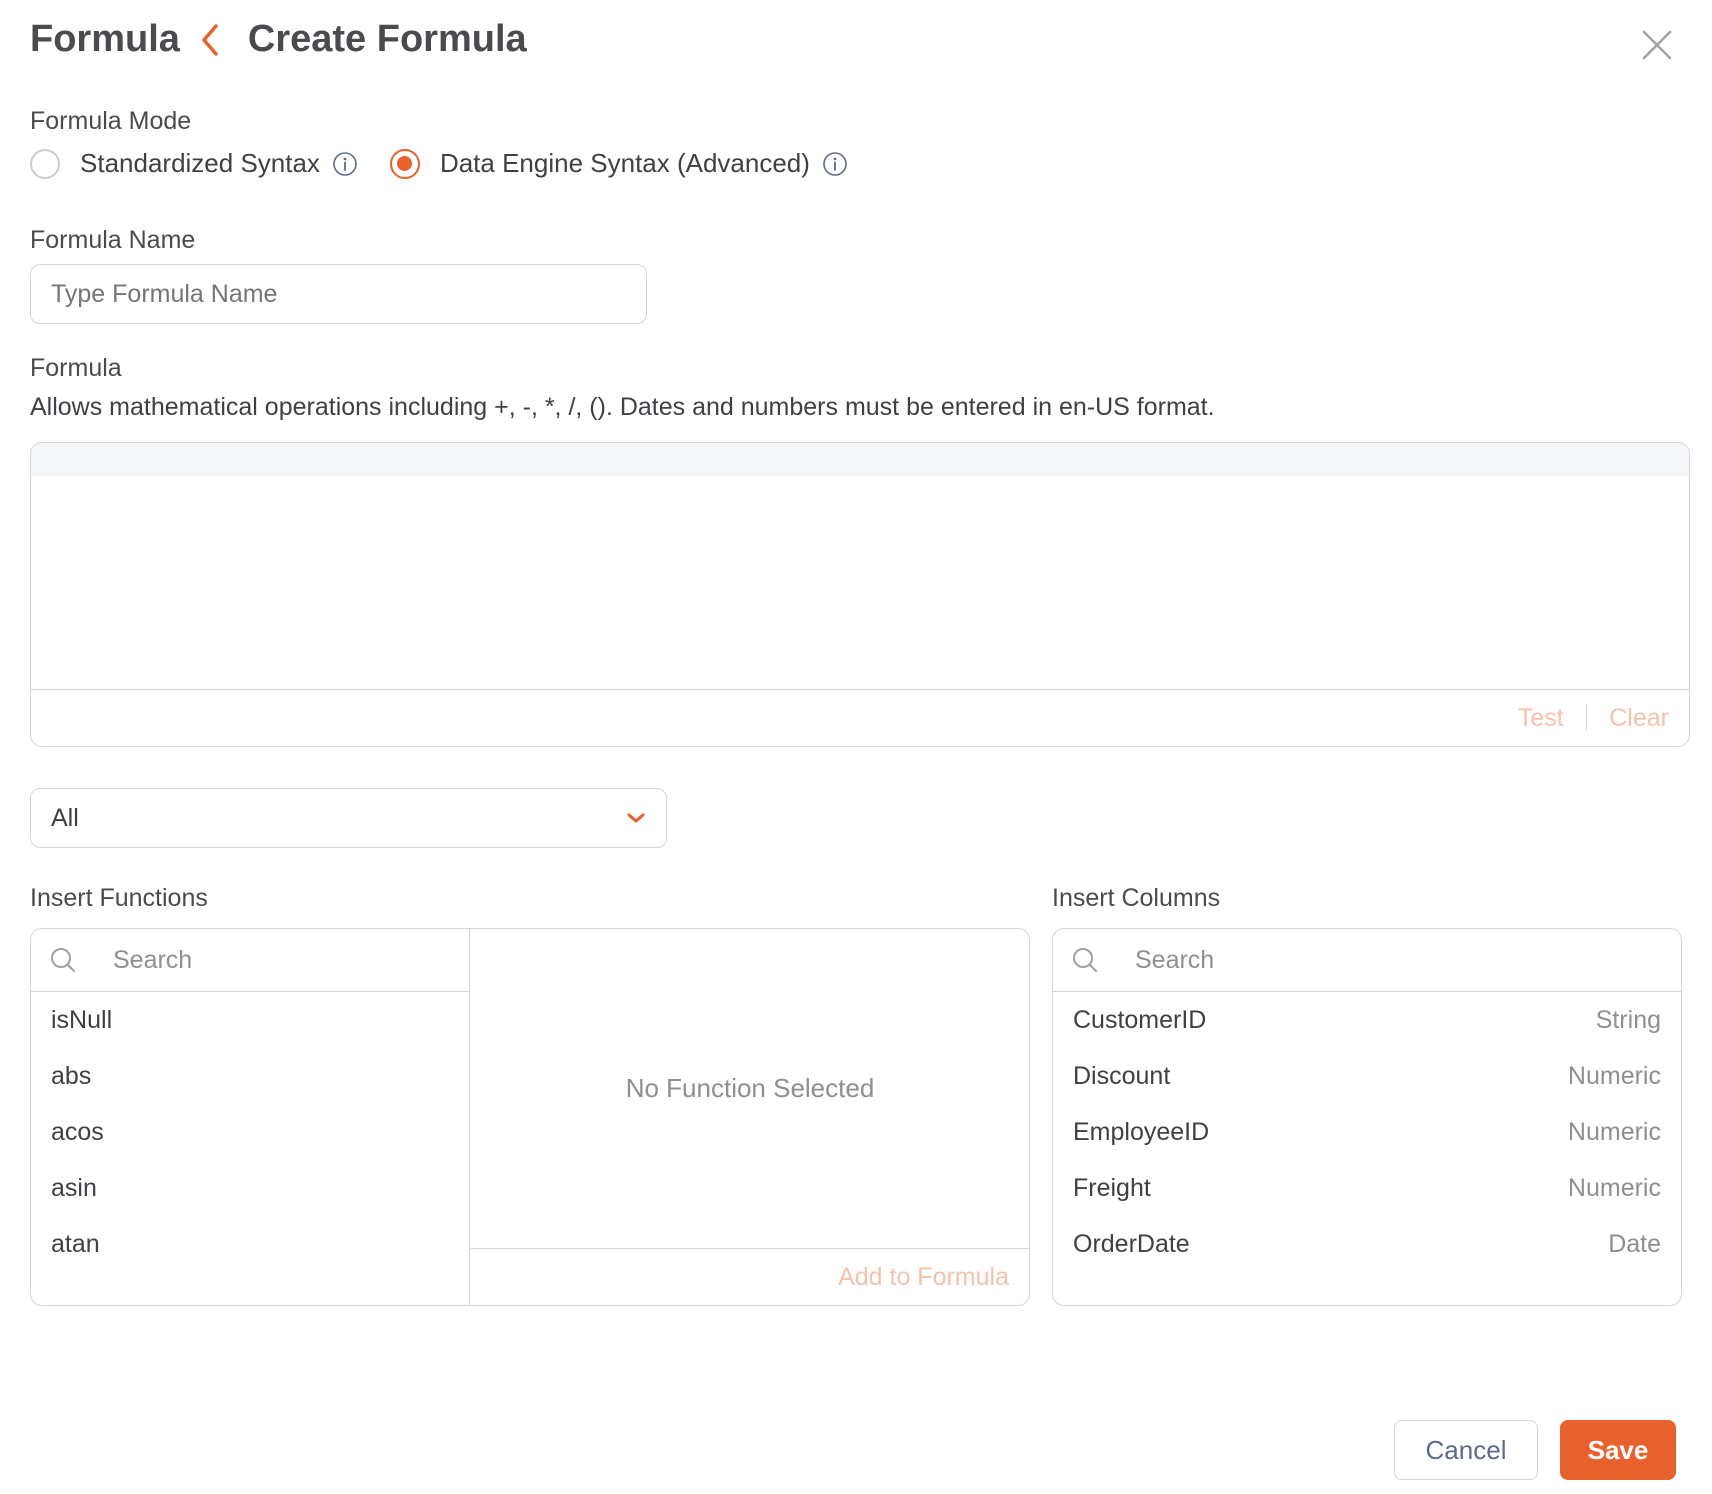 This screenshot has height=1494, width=1712. What do you see at coordinates (923, 1277) in the screenshot?
I see `add-to-formula-button: Add to Formula` at bounding box center [923, 1277].